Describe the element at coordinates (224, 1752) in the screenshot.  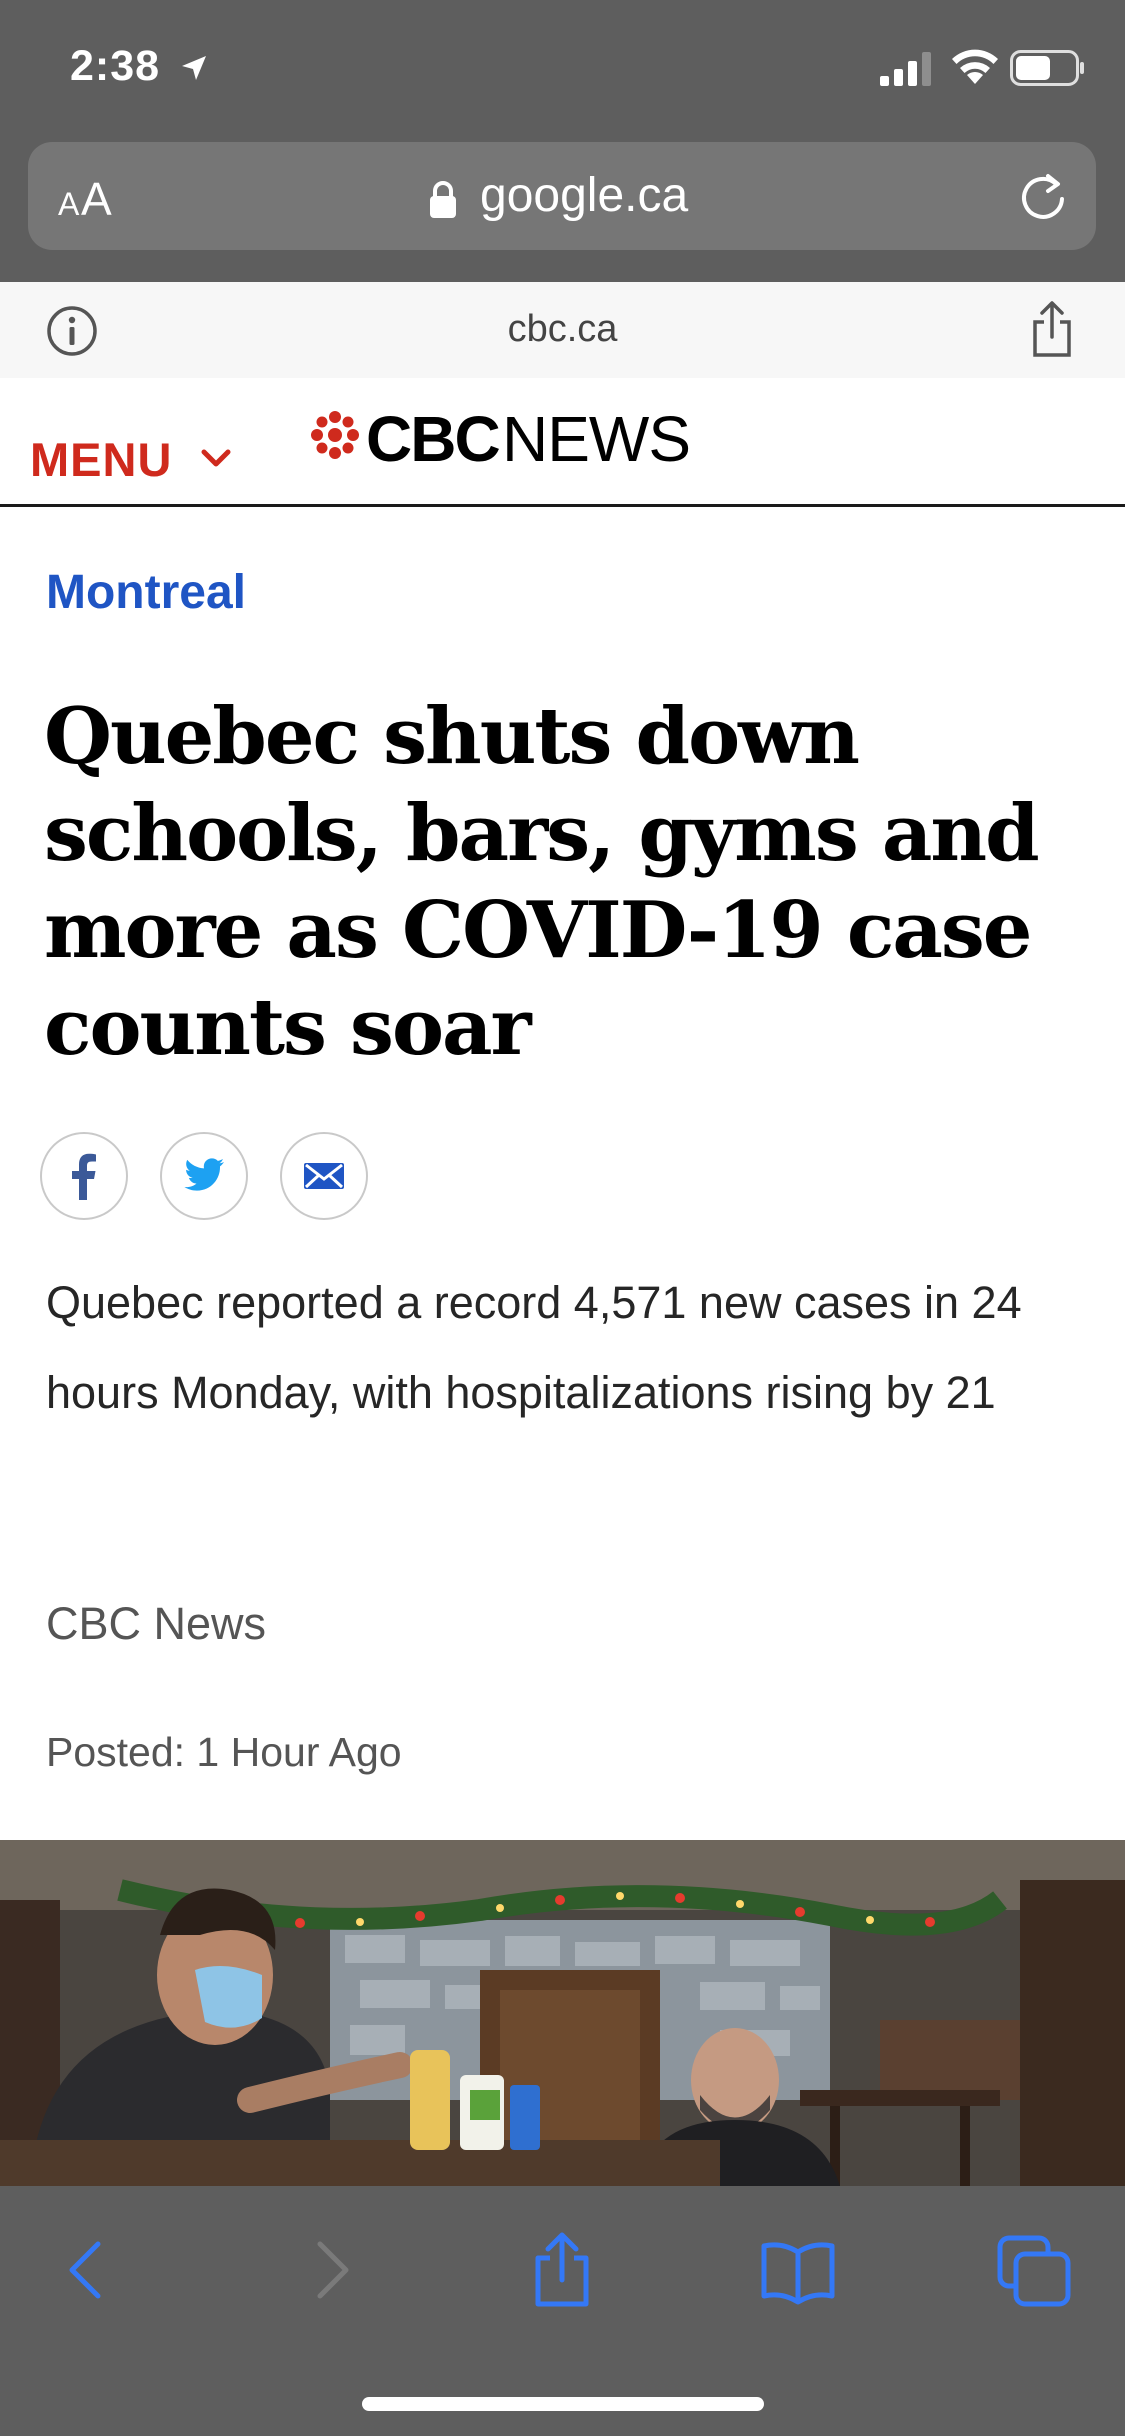
I see `article-posted-time: Posted: 1 Hour Ago` at that location.